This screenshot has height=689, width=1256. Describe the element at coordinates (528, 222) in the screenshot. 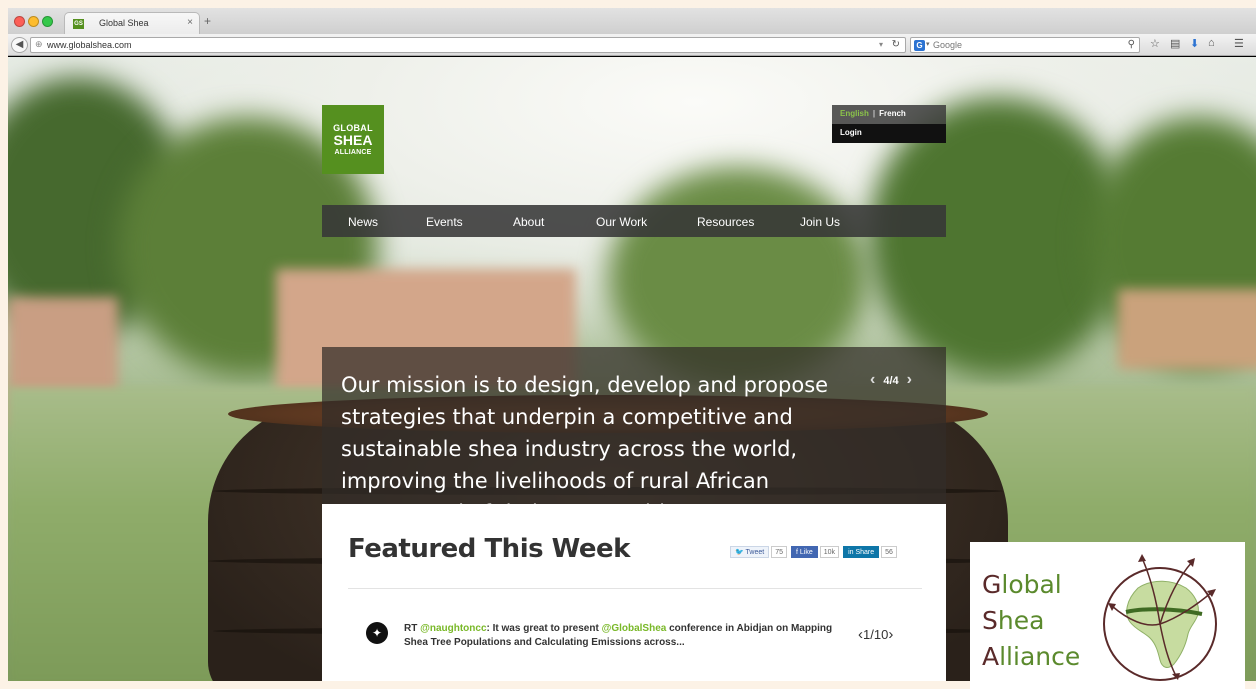

I see `nav-about: About` at that location.